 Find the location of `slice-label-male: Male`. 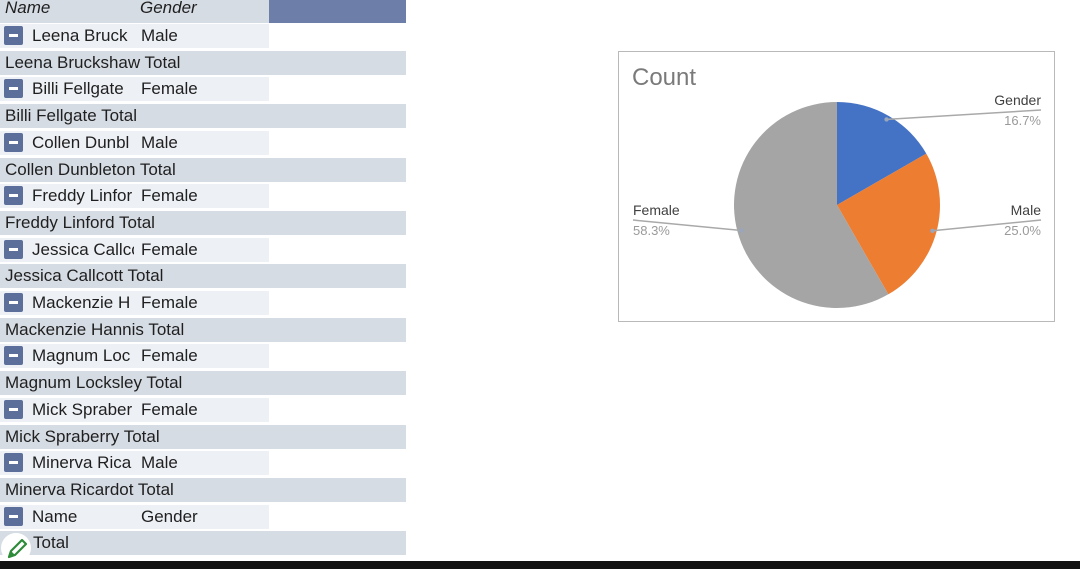

slice-label-male: Male is located at coordinates (1026, 210).